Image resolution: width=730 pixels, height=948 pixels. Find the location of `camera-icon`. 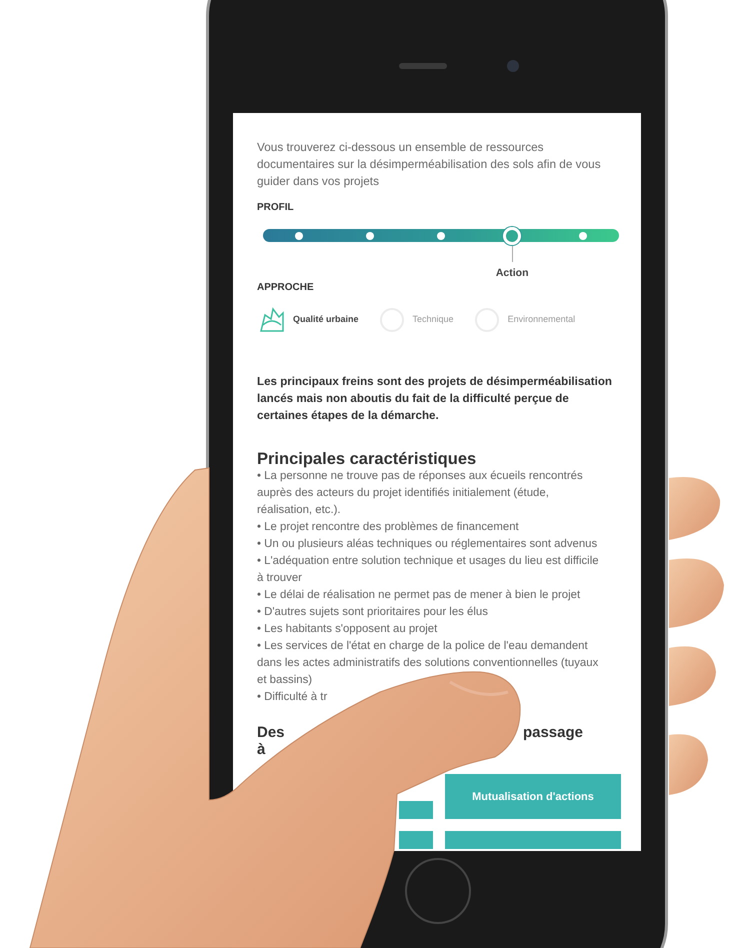

camera-icon is located at coordinates (513, 66).